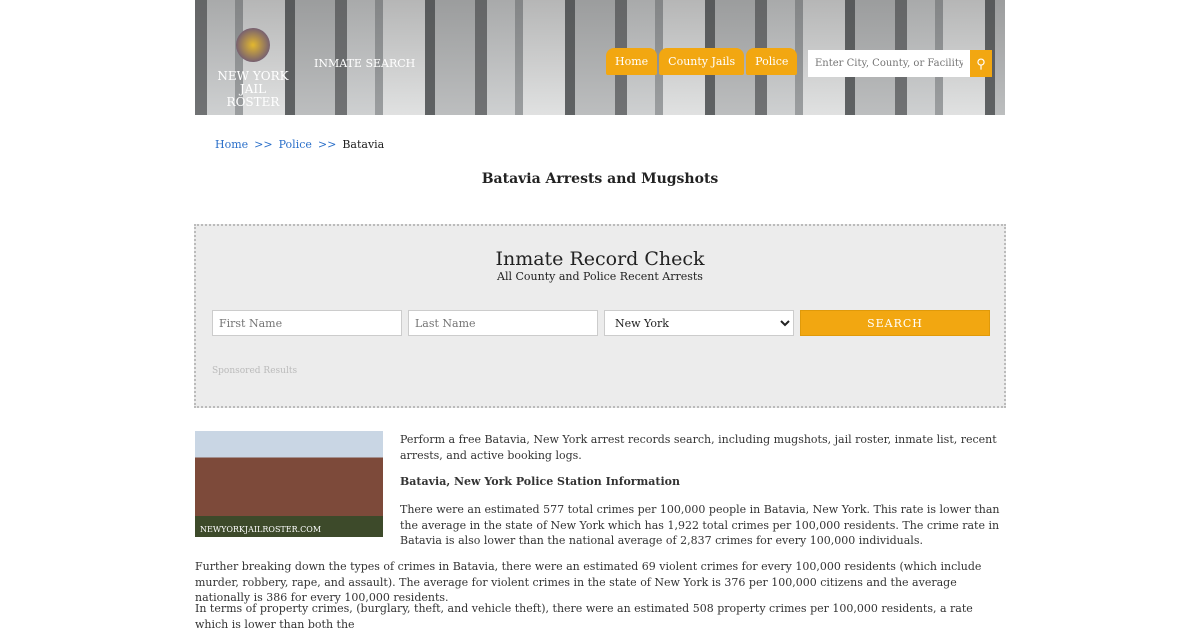 The width and height of the screenshot is (1200, 632). What do you see at coordinates (600, 276) in the screenshot?
I see `record-check-subtitle: All County and Police Recent Arrests` at bounding box center [600, 276].